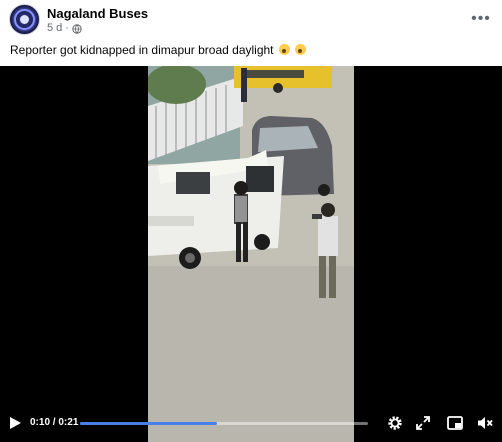 The width and height of the screenshot is (502, 442). I want to click on page-name-link: Nagaland Buses, so click(97, 13).